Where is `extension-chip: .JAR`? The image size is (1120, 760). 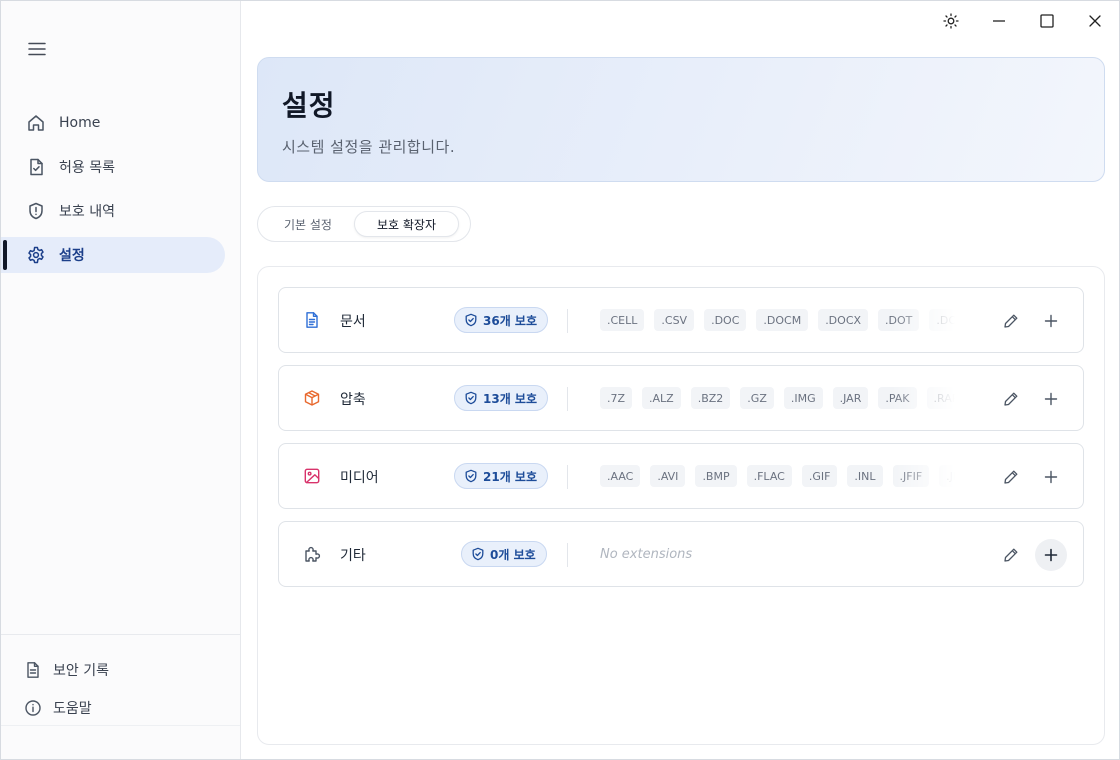
extension-chip: .JAR is located at coordinates (850, 398).